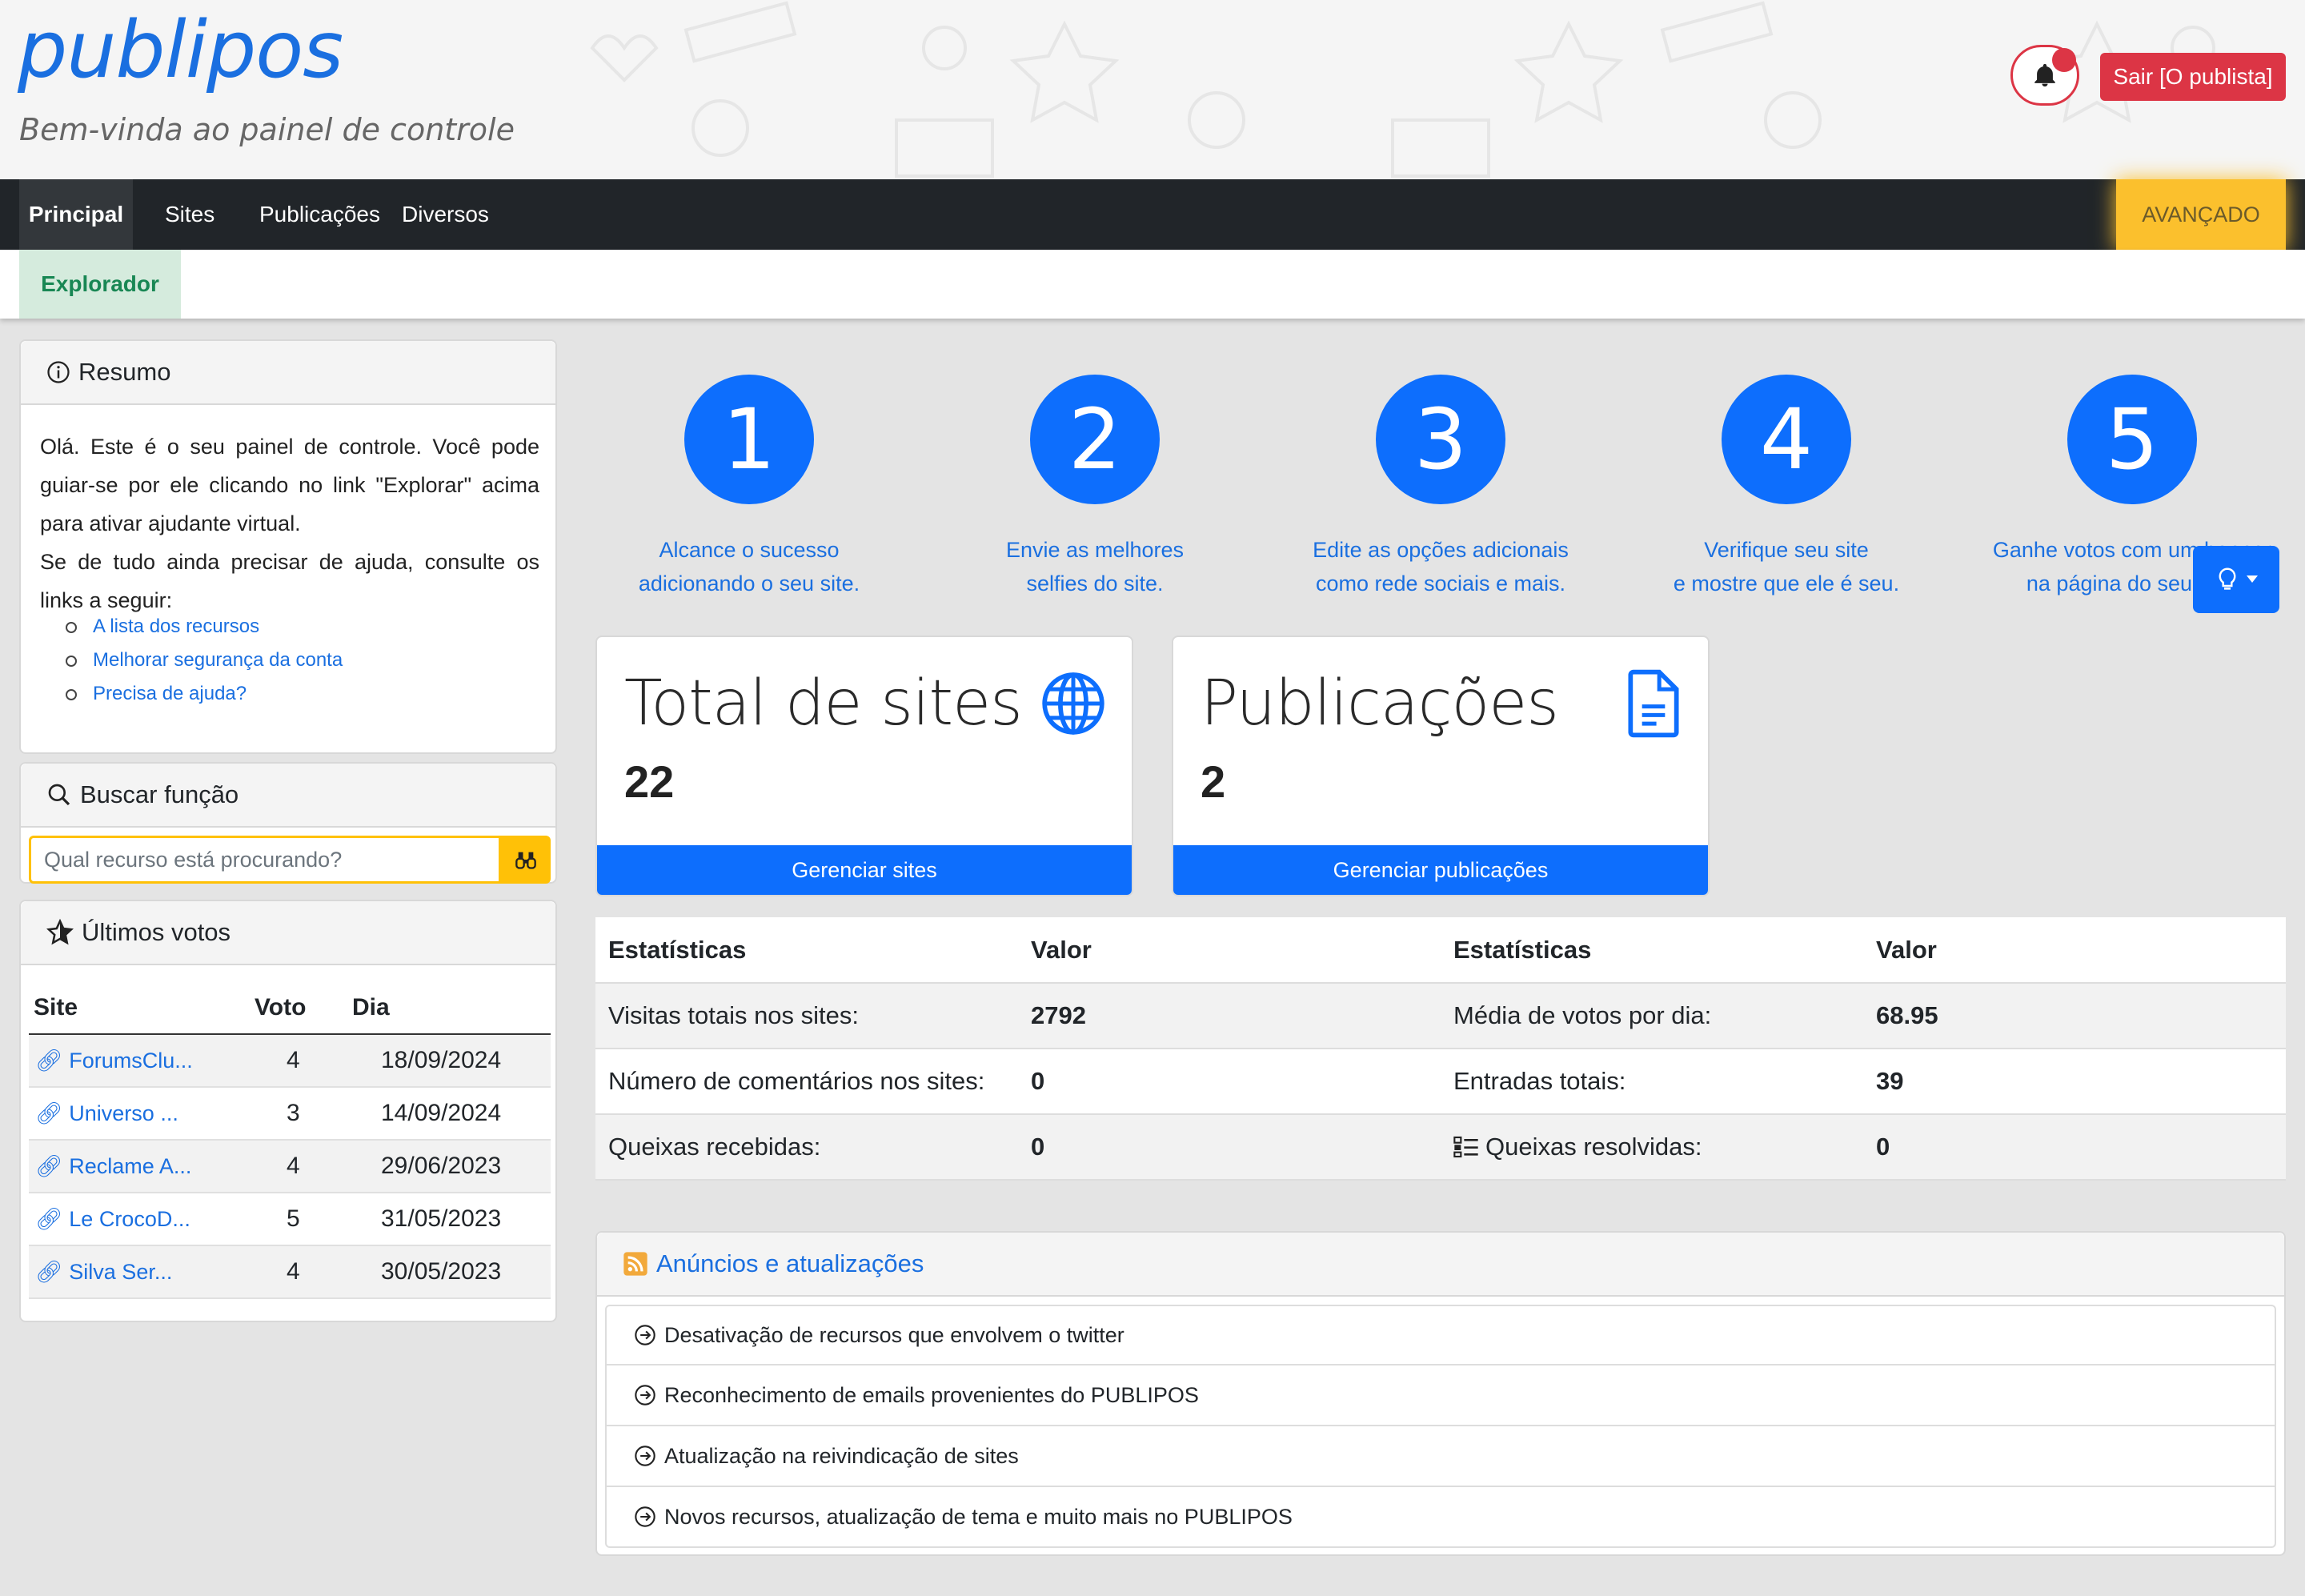  What do you see at coordinates (1095, 439) in the screenshot?
I see `step-number: 2` at bounding box center [1095, 439].